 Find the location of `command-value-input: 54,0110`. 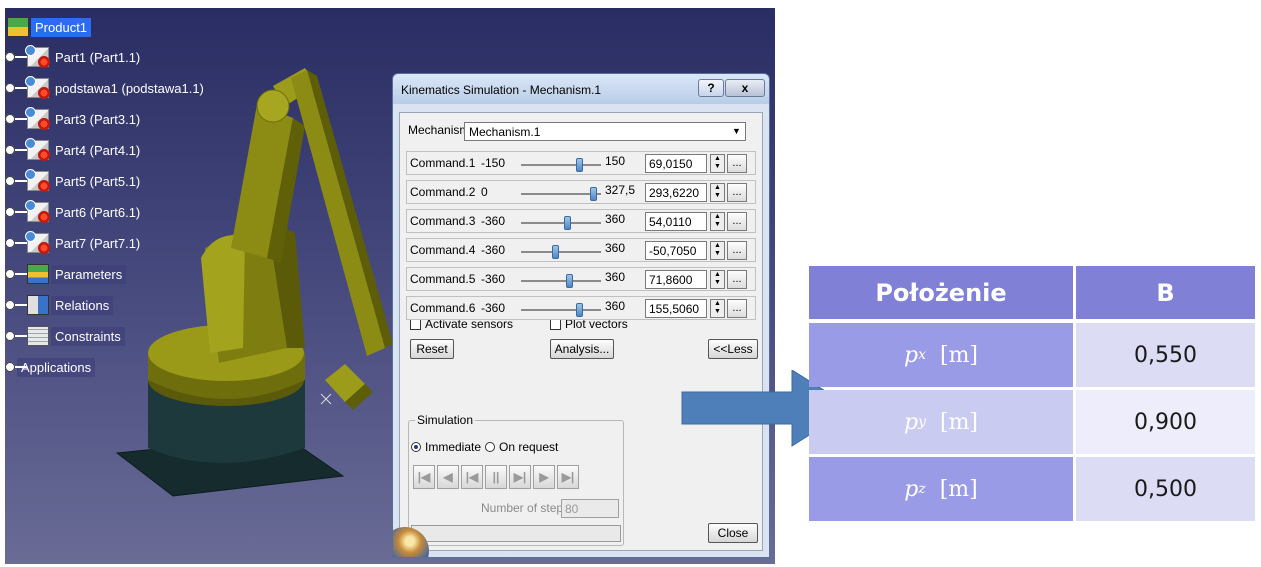

command-value-input: 54,0110 is located at coordinates (676, 221).